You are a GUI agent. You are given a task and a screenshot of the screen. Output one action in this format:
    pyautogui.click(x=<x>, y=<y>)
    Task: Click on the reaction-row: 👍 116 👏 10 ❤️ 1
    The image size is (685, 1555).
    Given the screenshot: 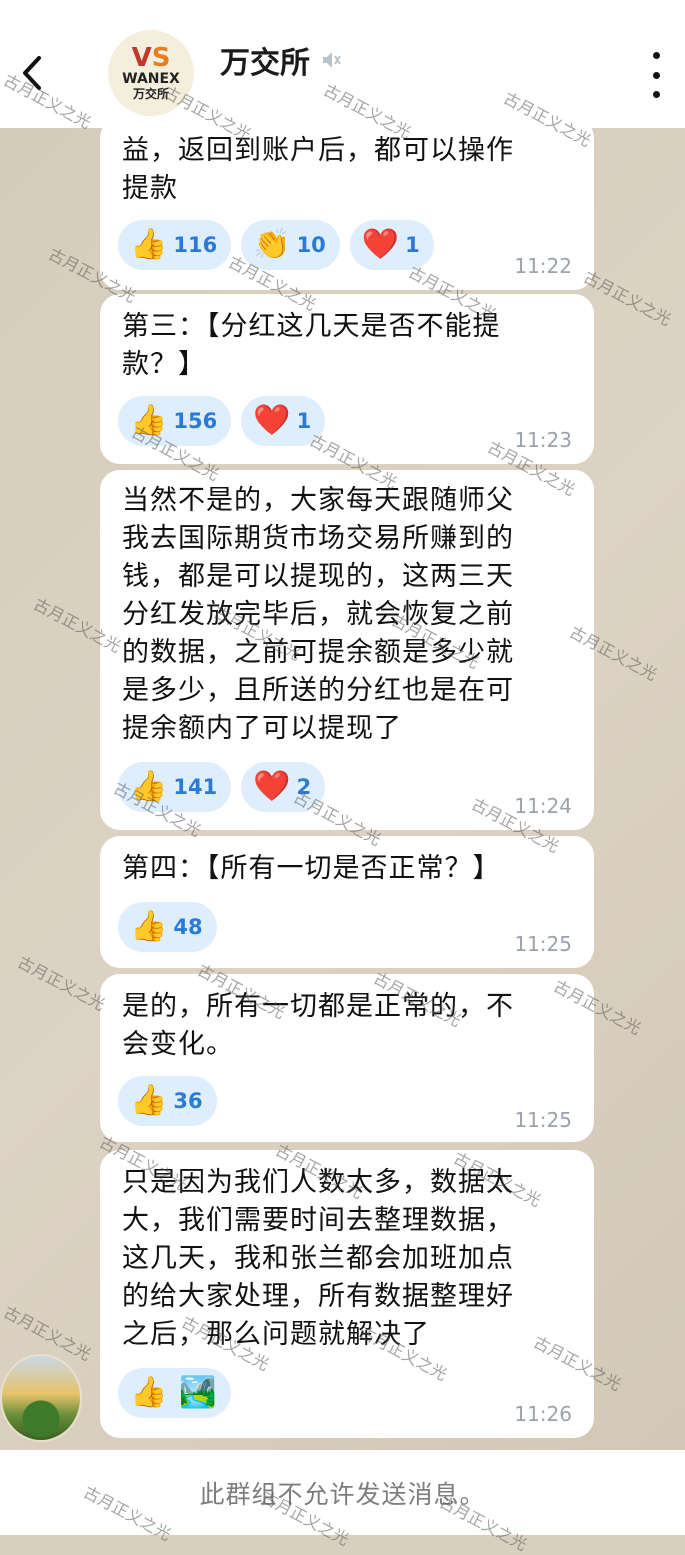 What is the action you would take?
    pyautogui.click(x=276, y=245)
    